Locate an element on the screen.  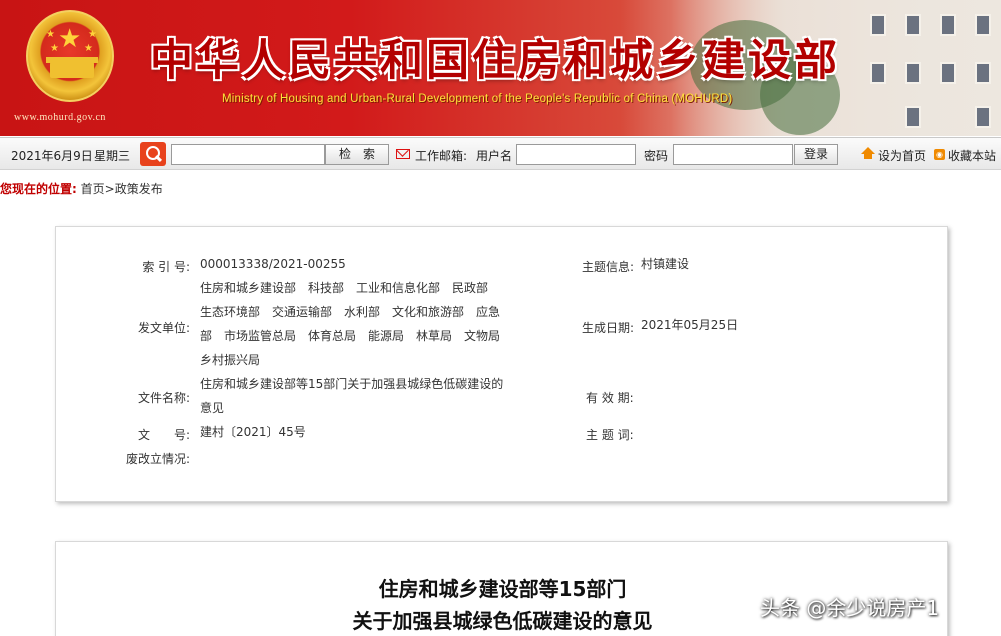
document-number-label: 文 号: is located at coordinates (163, 435).